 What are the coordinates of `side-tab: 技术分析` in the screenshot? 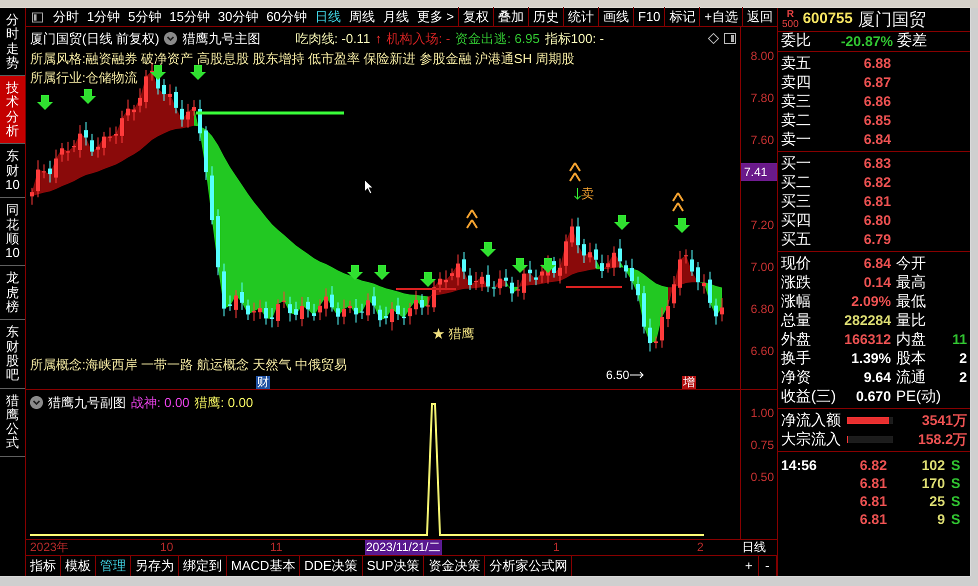 It's located at (12, 110).